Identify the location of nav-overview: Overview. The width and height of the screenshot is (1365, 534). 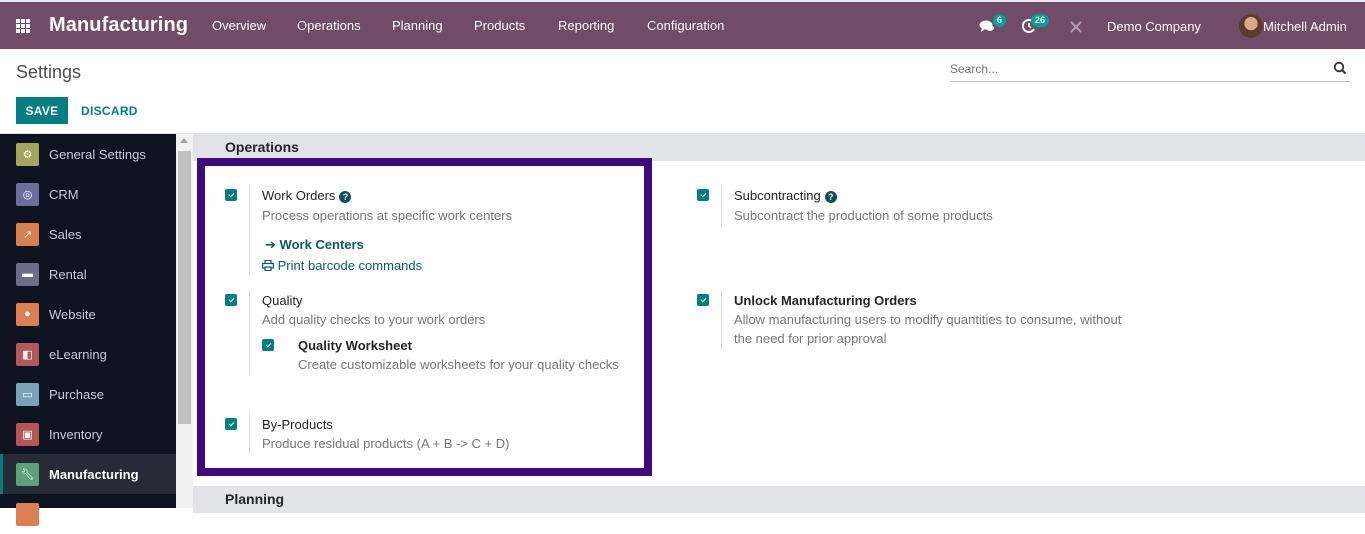
(239, 25).